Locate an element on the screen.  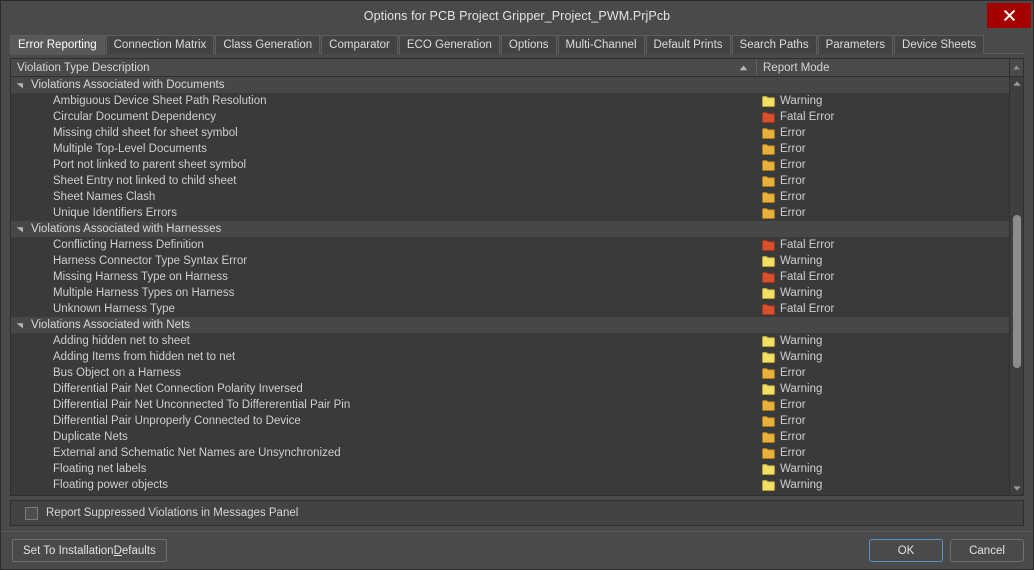
report-suppressed-violations-checkbox is located at coordinates (31, 513).